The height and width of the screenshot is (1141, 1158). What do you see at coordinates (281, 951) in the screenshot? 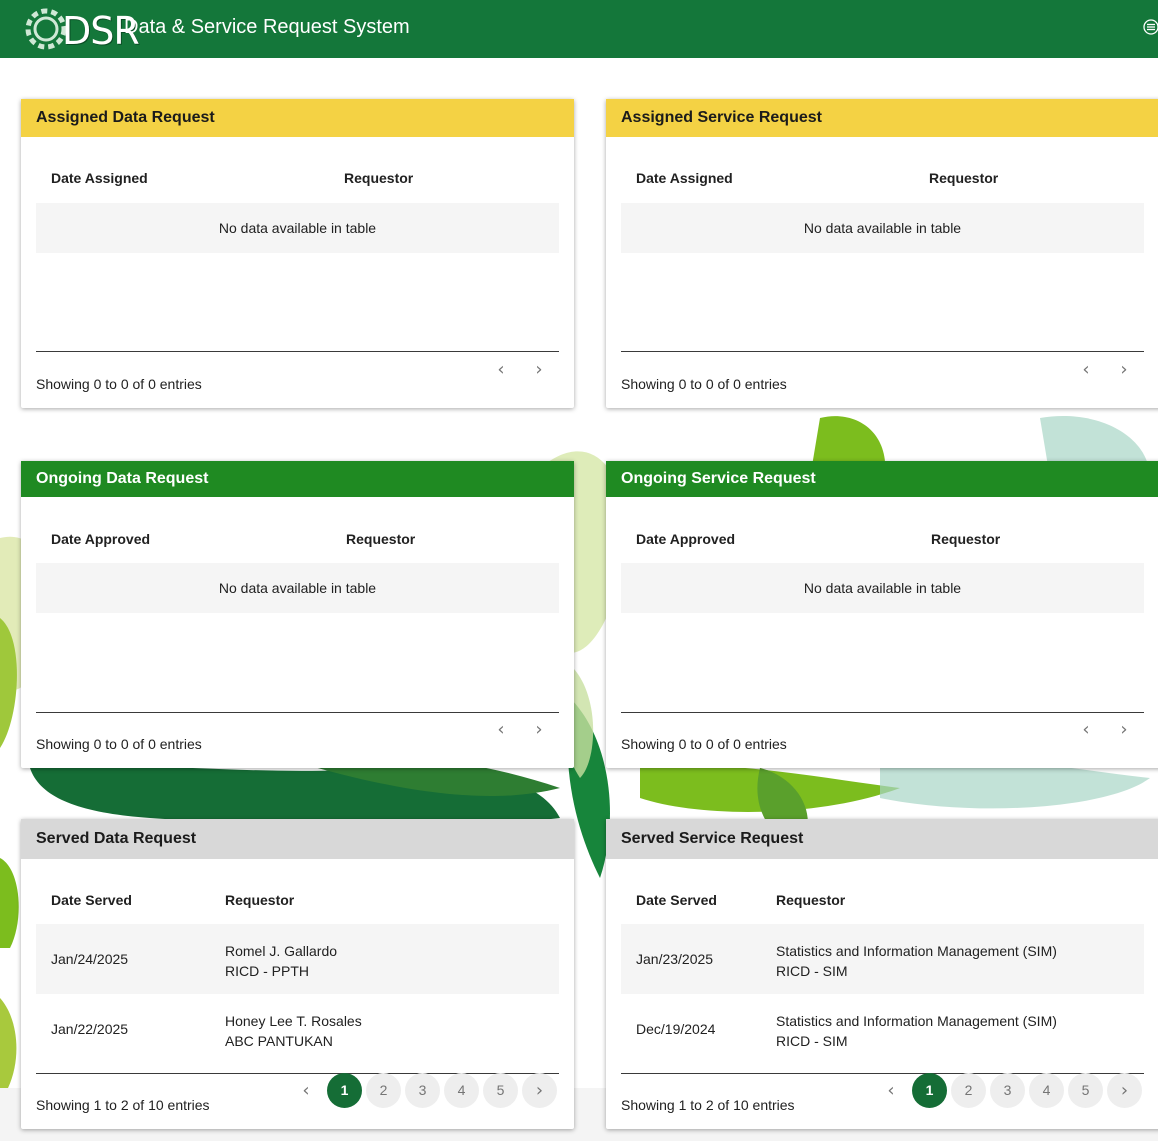
I see `requestor-name: Romel J. Gallardo` at bounding box center [281, 951].